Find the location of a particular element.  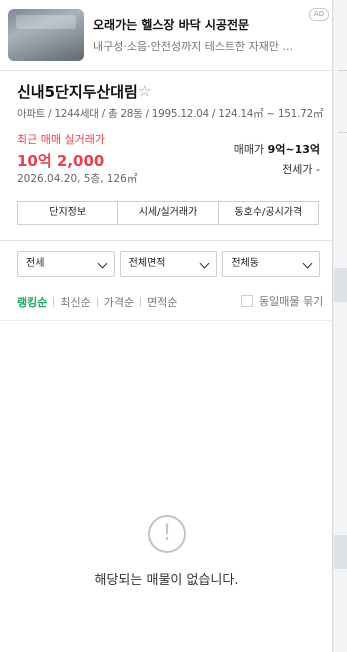

trade-type-select: 전세 is located at coordinates (66, 264).